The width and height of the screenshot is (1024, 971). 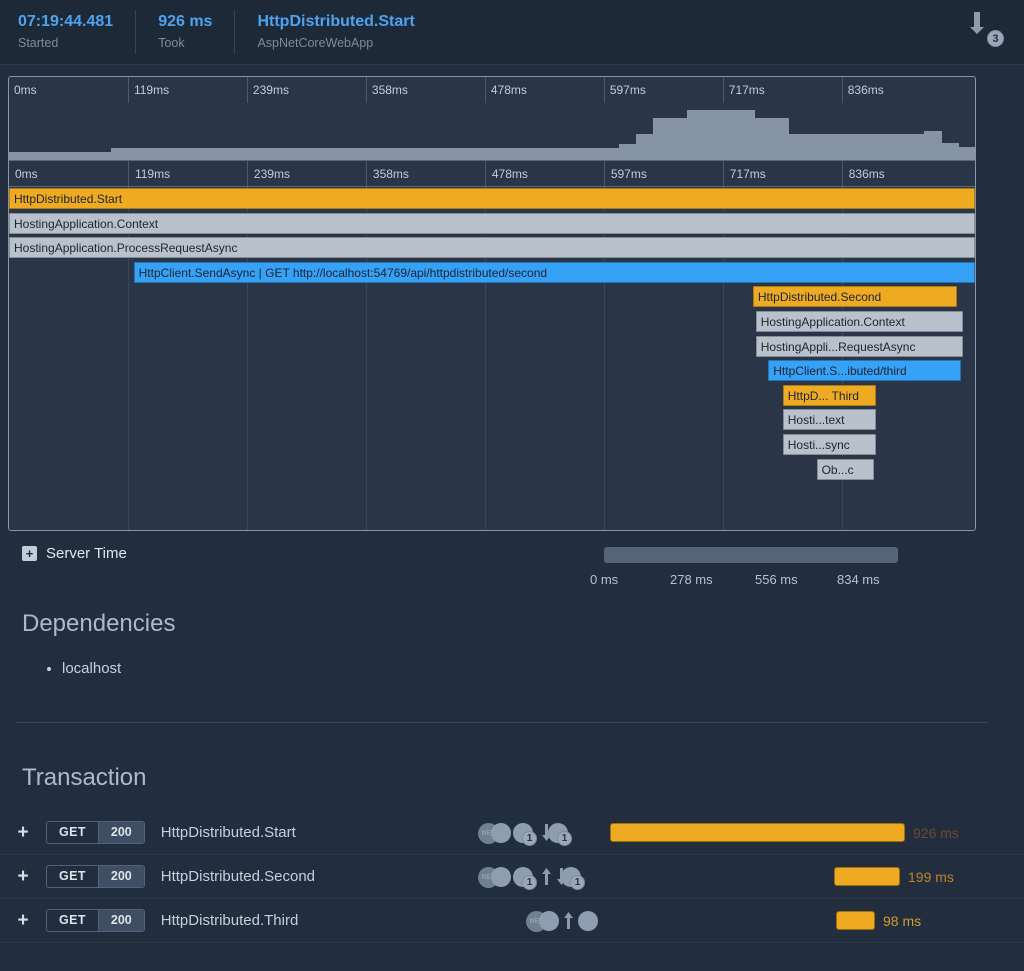 What do you see at coordinates (230, 920) in the screenshot?
I see `transaction-name: HttpDistributed.Third` at bounding box center [230, 920].